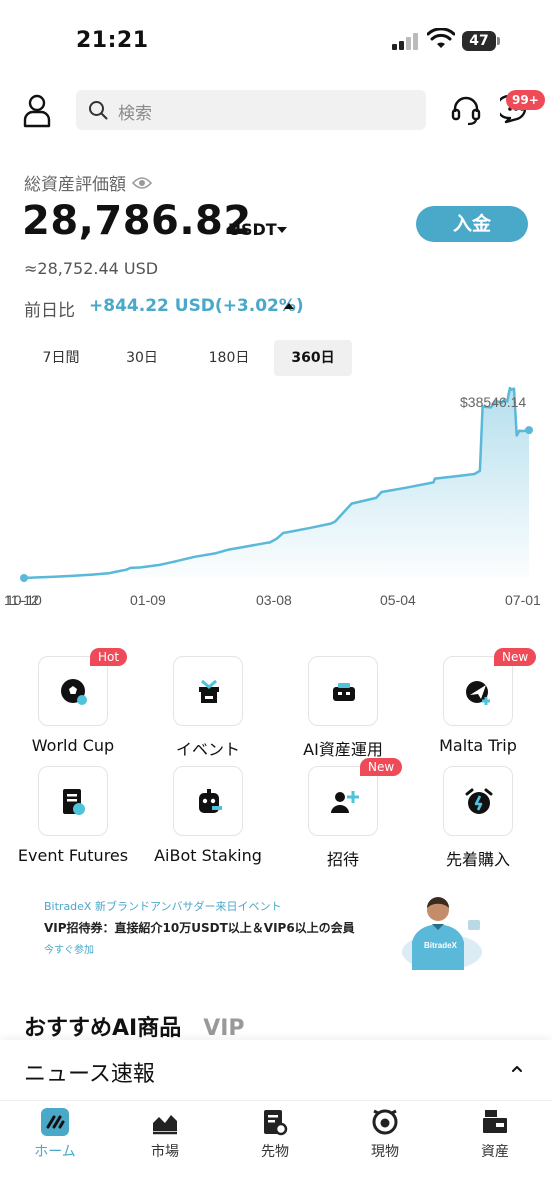  Describe the element at coordinates (385, 1122) in the screenshot. I see `spot-icon` at that location.